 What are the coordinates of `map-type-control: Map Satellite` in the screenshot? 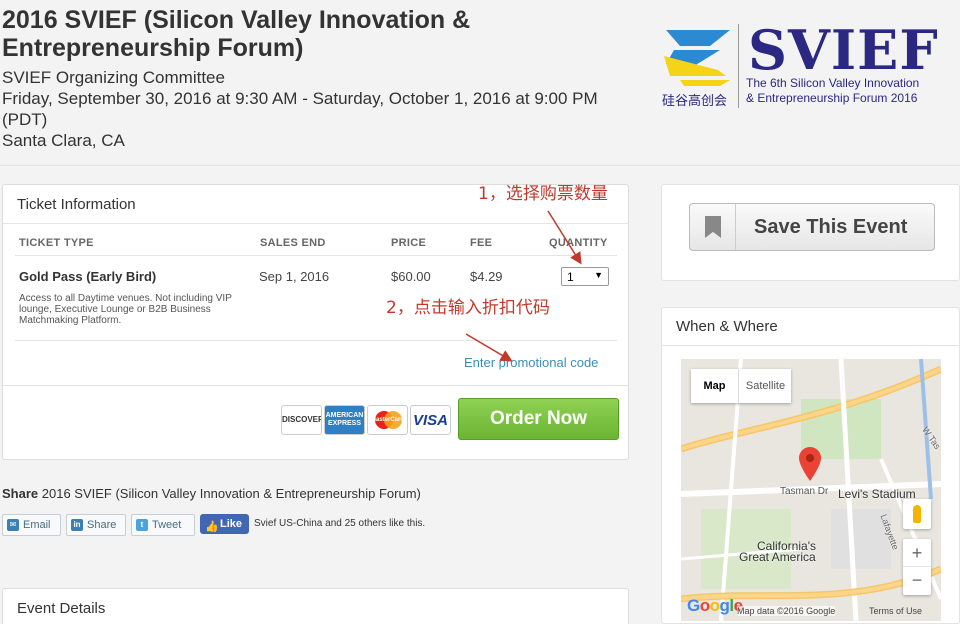 It's located at (741, 386).